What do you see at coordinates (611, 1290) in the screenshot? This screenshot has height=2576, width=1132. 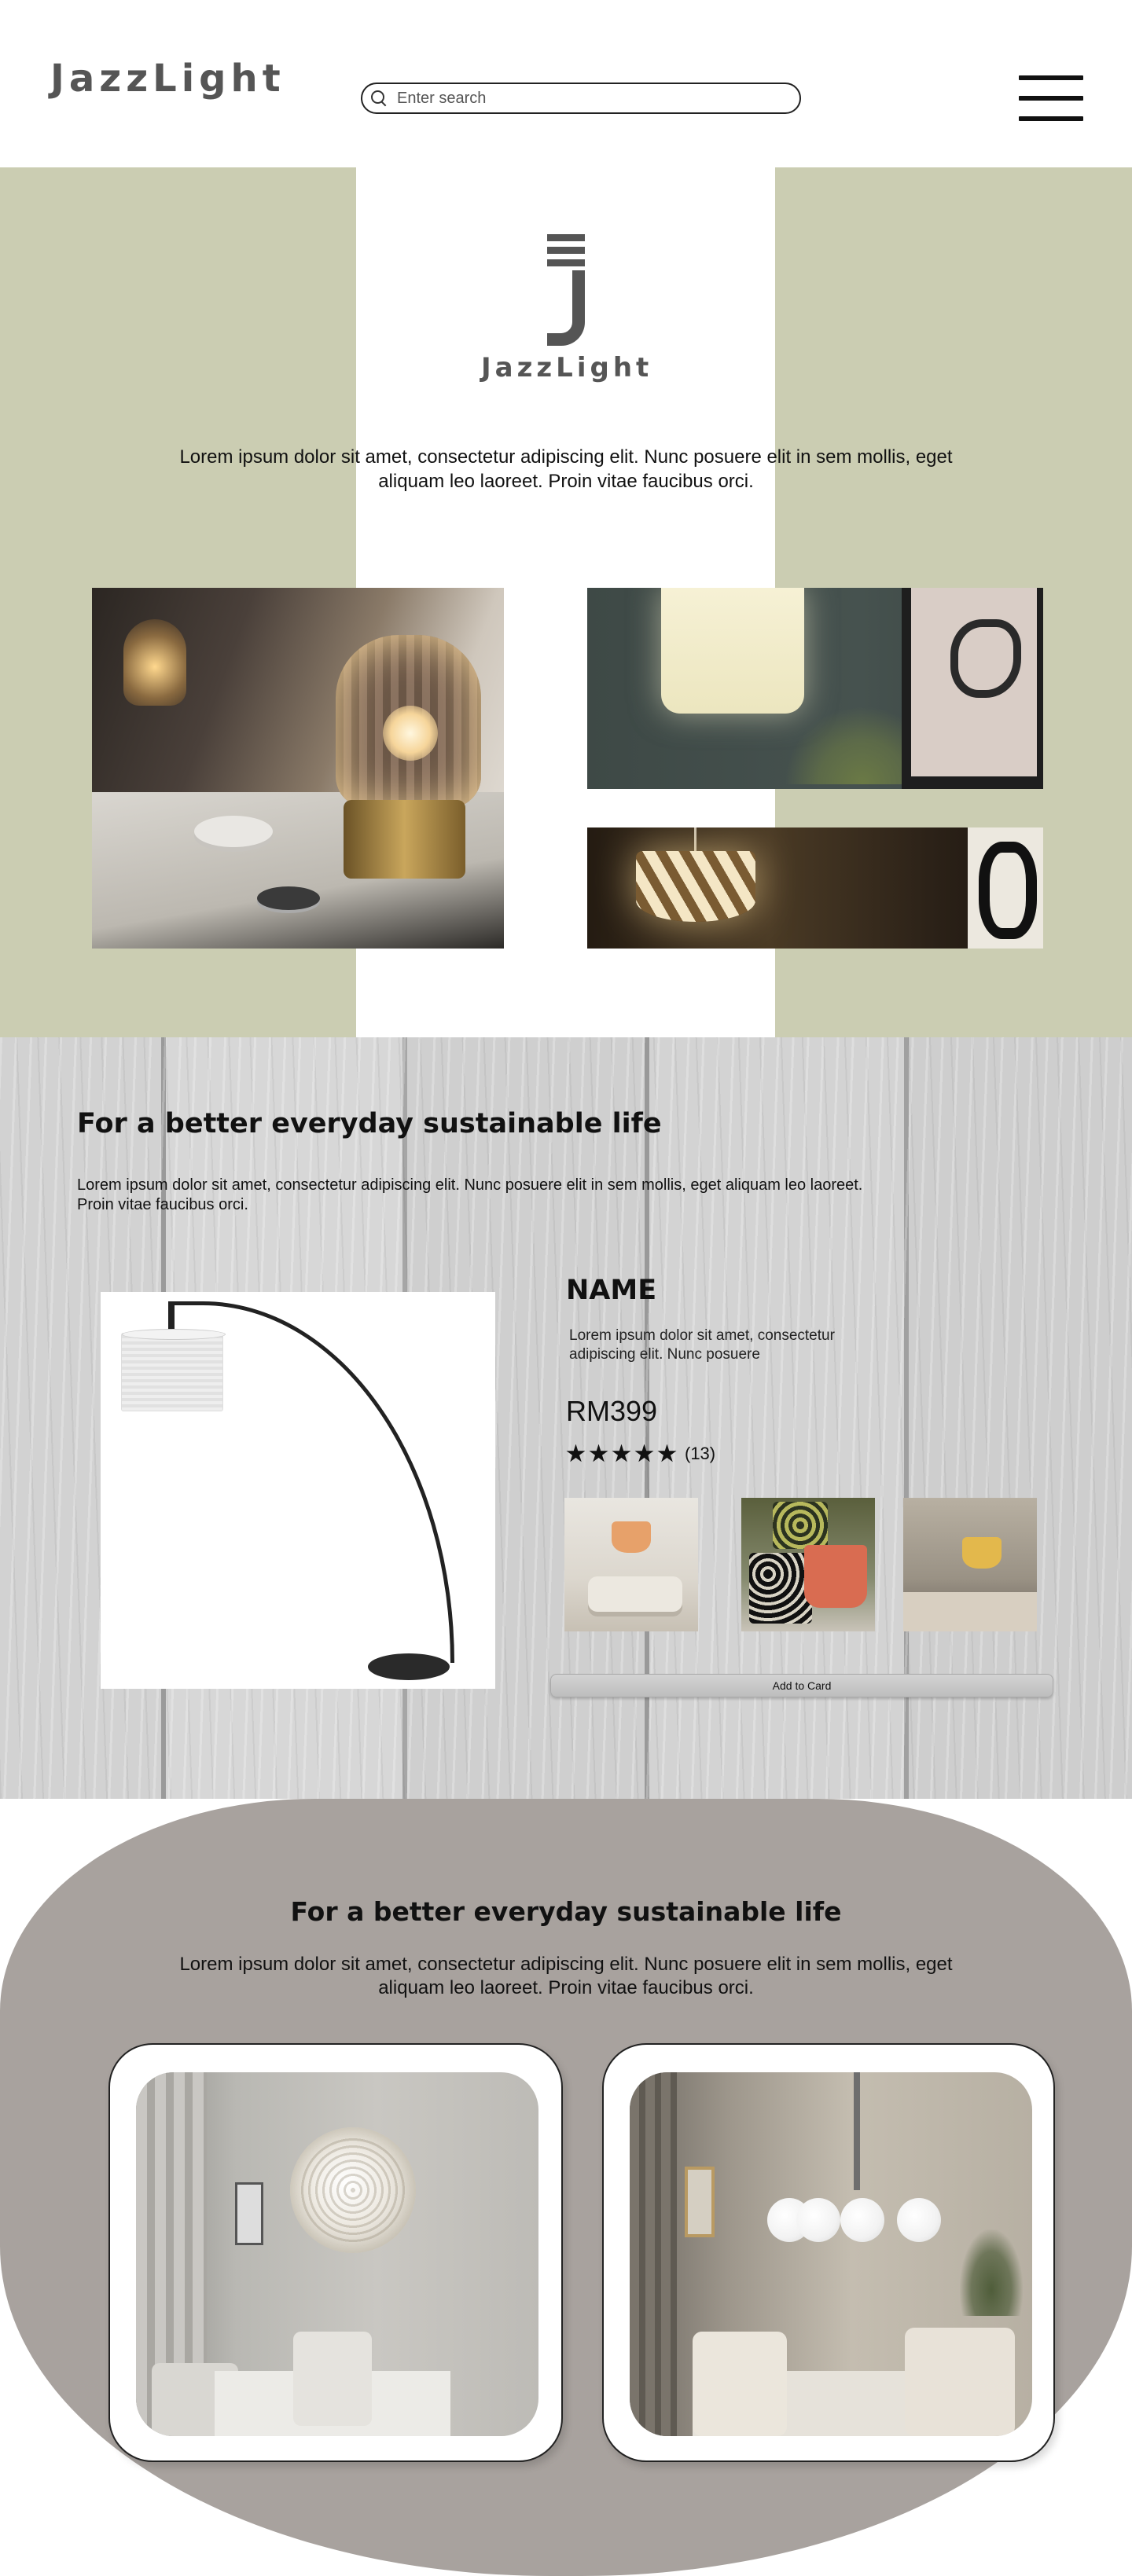 I see `product-name: NAME` at bounding box center [611, 1290].